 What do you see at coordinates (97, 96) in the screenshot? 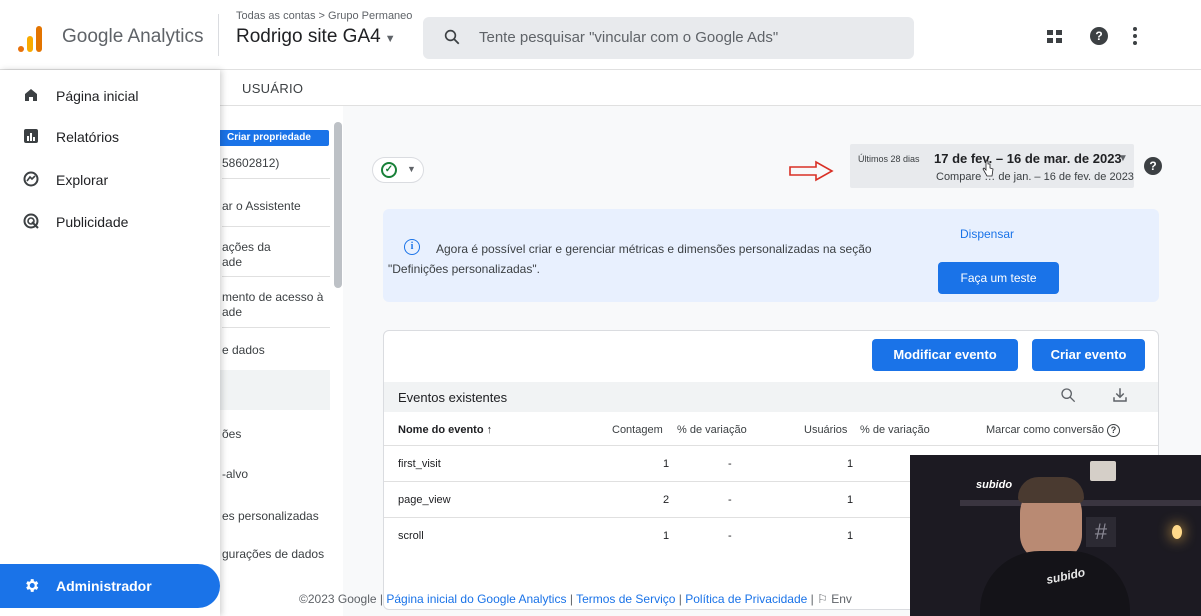
I see `nav-label: Página inicial` at bounding box center [97, 96].